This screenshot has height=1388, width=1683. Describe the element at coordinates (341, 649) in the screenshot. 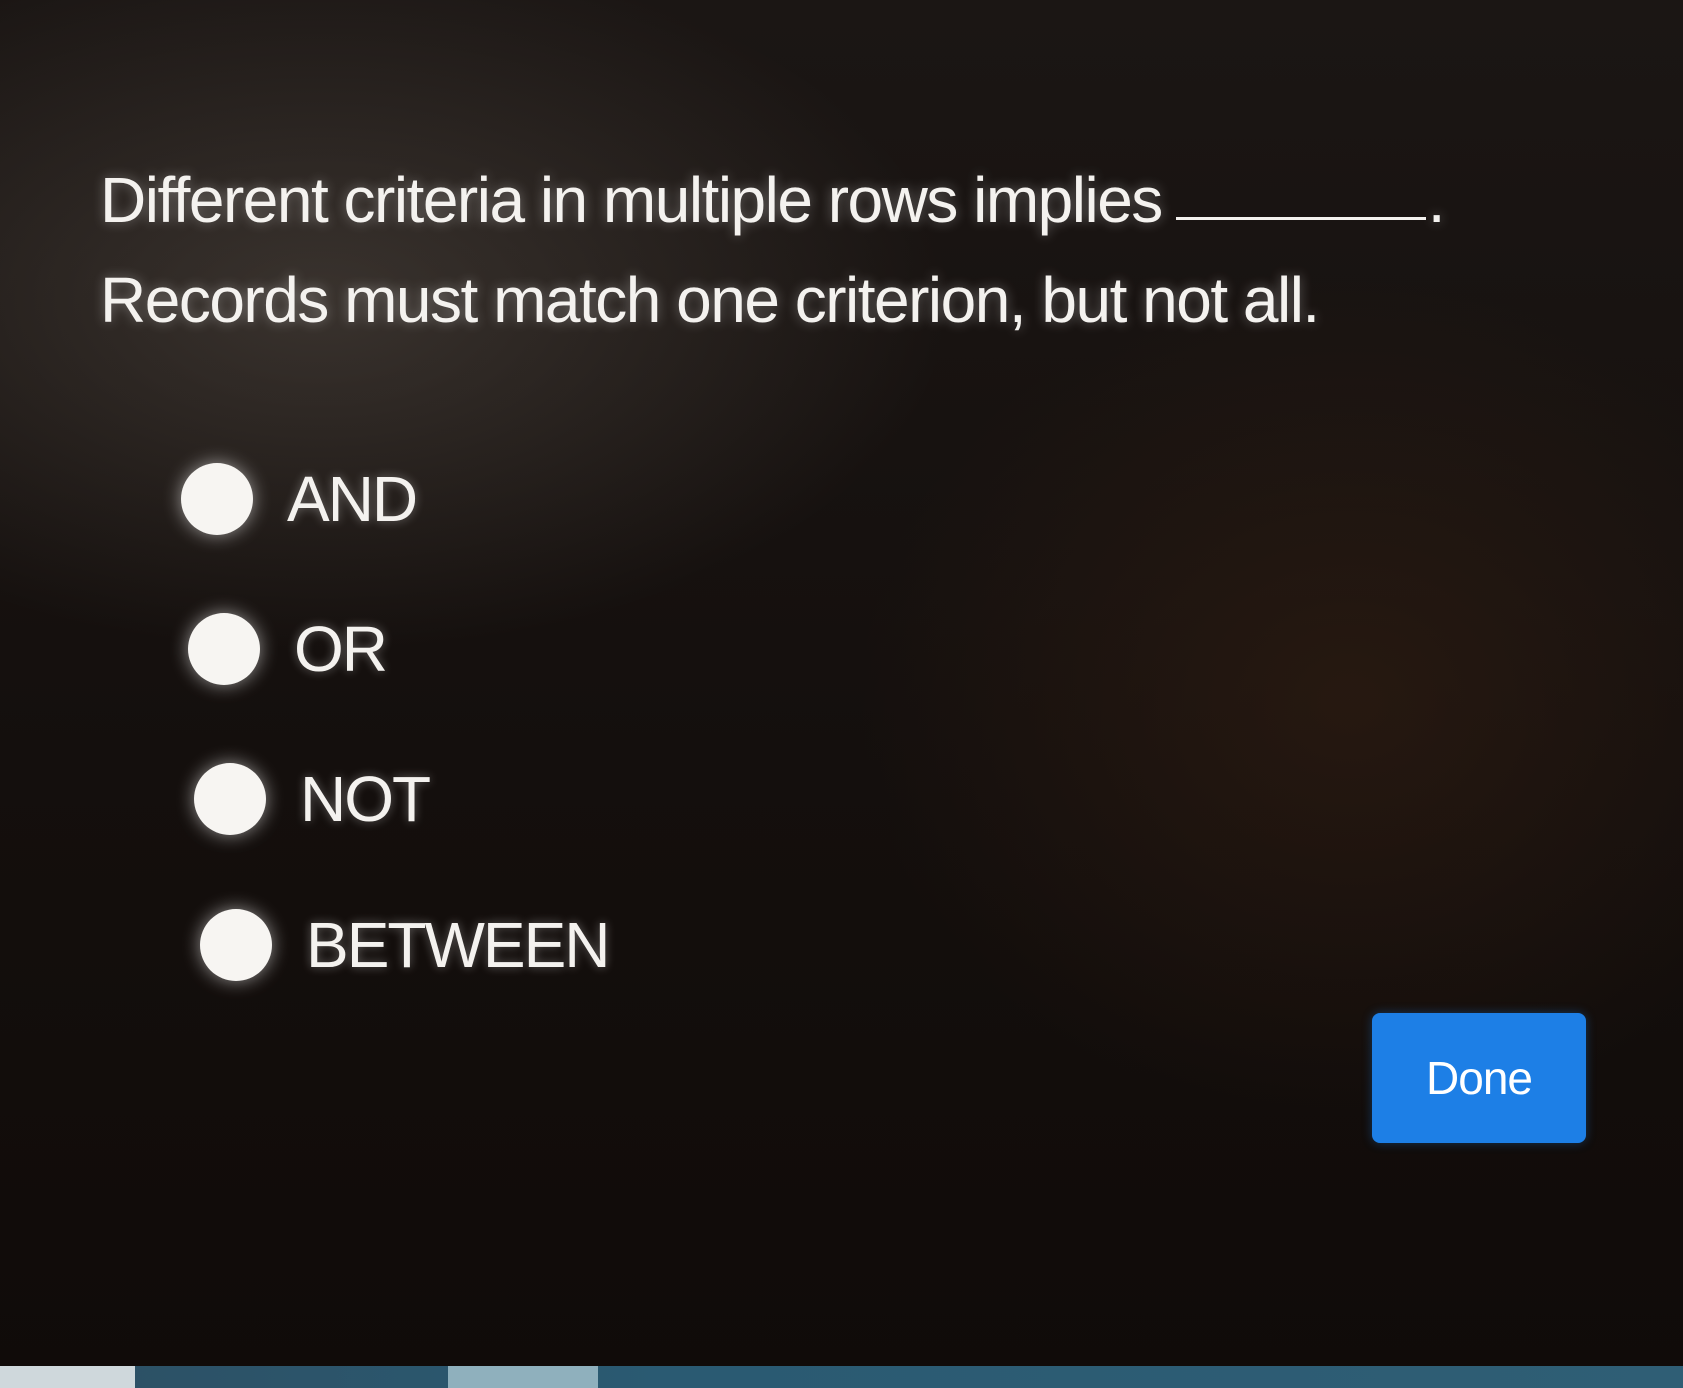

I see `option-label: OR` at that location.